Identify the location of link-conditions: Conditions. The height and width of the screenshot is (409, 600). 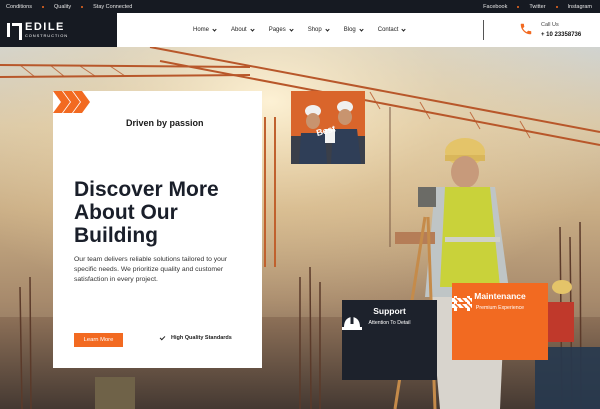
(19, 7).